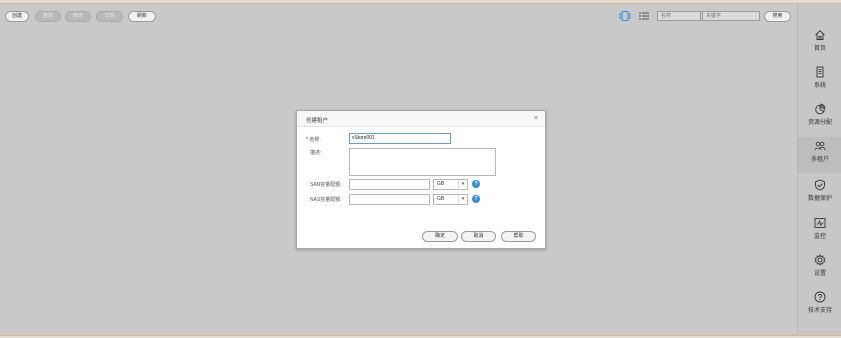 The height and width of the screenshot is (338, 841). What do you see at coordinates (820, 297) in the screenshot?
I see `support-icon` at bounding box center [820, 297].